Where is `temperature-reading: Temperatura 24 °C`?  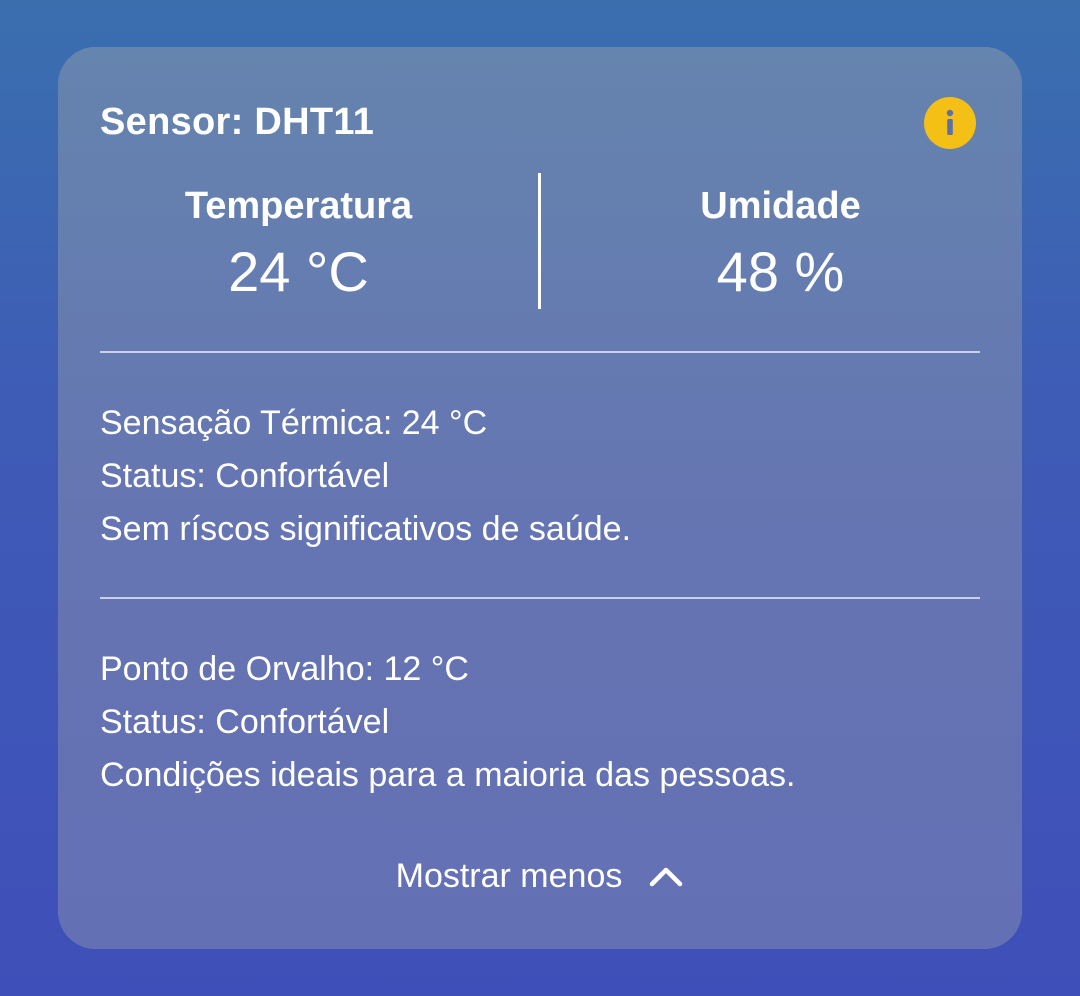 temperature-reading: Temperatura 24 °C is located at coordinates (298, 239).